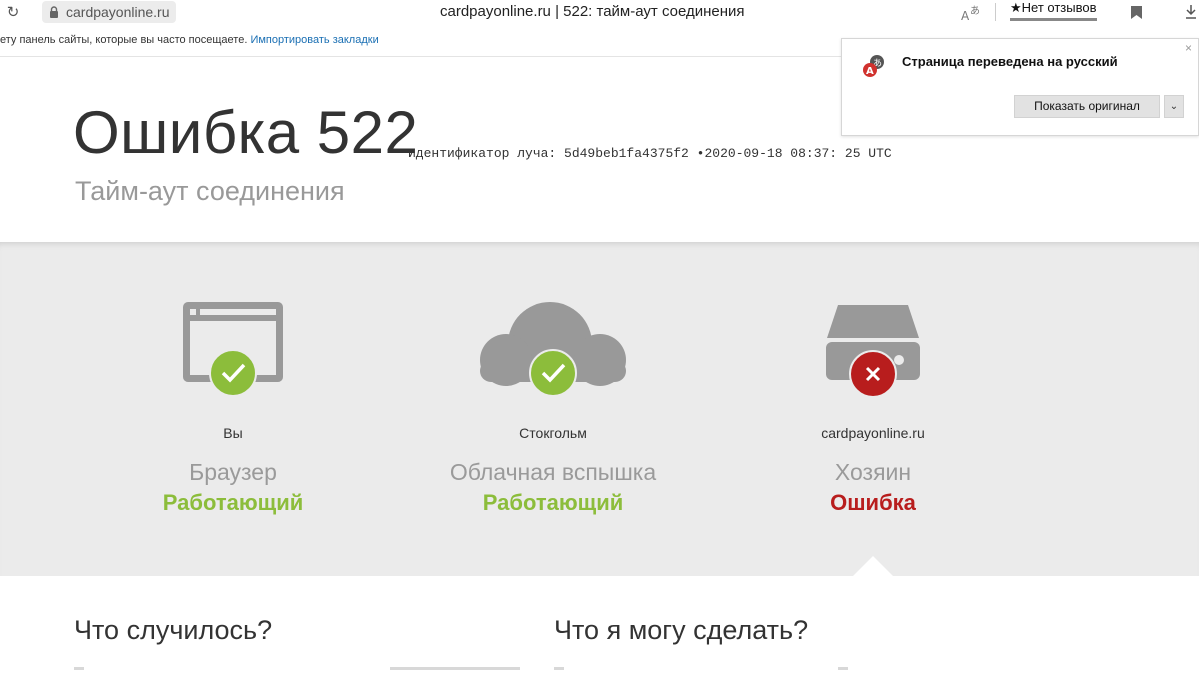 The height and width of the screenshot is (674, 1199). Describe the element at coordinates (1174, 106) in the screenshot. I see `chevron-down-icon: ⌄` at that location.